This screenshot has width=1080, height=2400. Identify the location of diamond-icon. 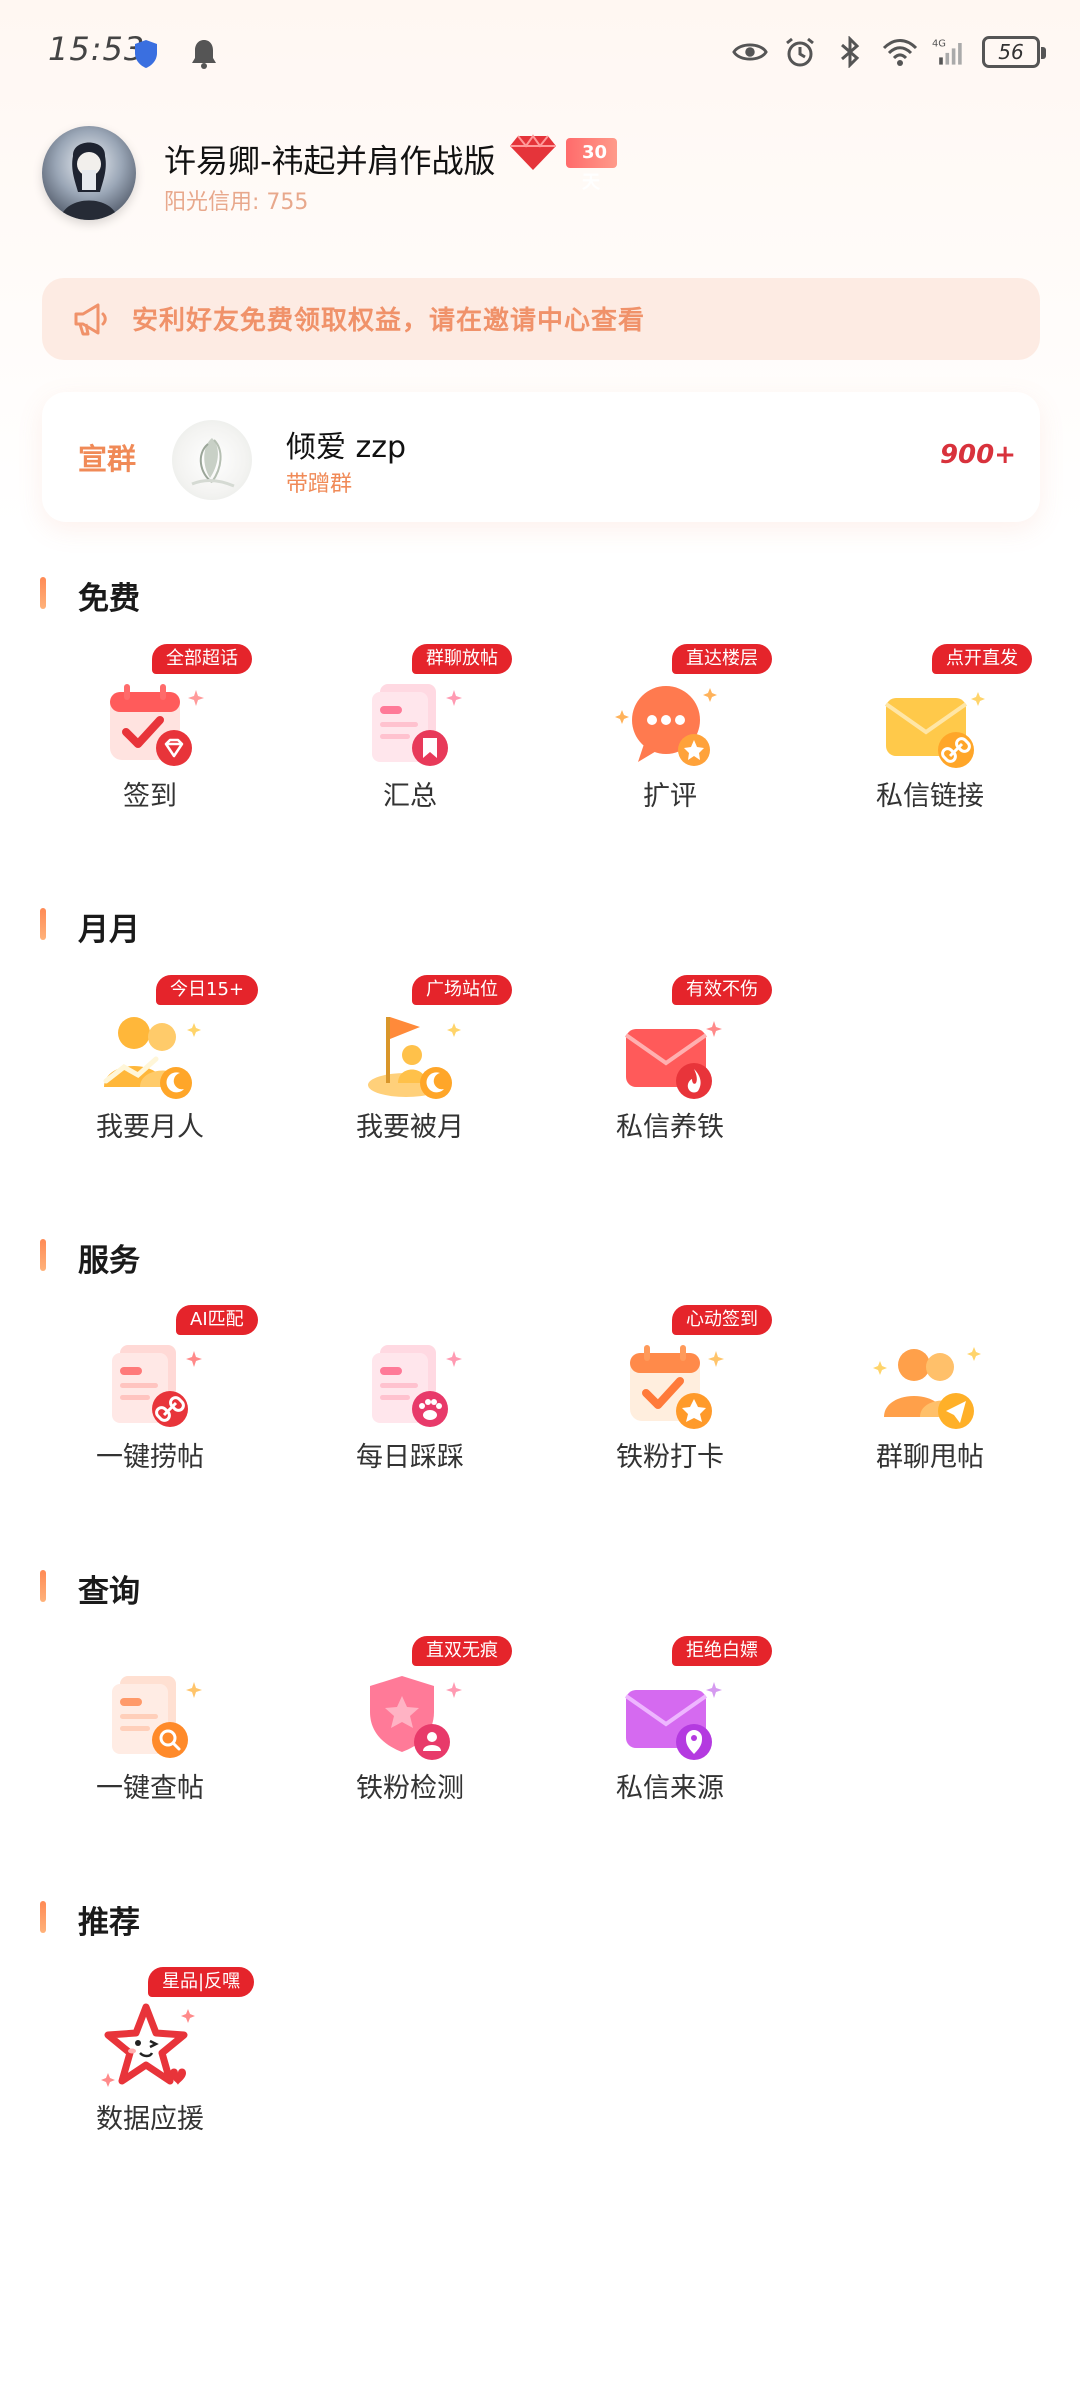
(533, 152).